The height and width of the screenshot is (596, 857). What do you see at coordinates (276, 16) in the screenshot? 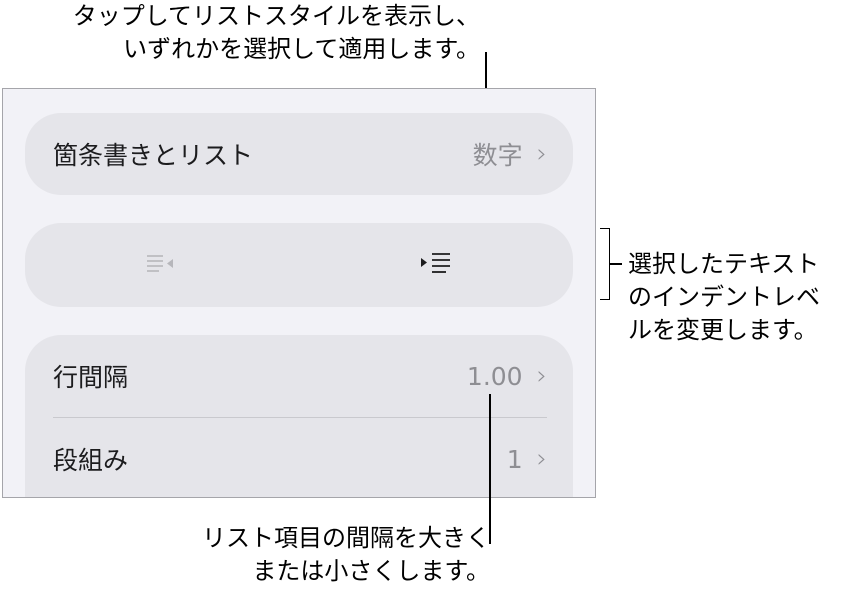
I see `callout-list-style-line1: タップしてリストスタイルを表示し、` at bounding box center [276, 16].